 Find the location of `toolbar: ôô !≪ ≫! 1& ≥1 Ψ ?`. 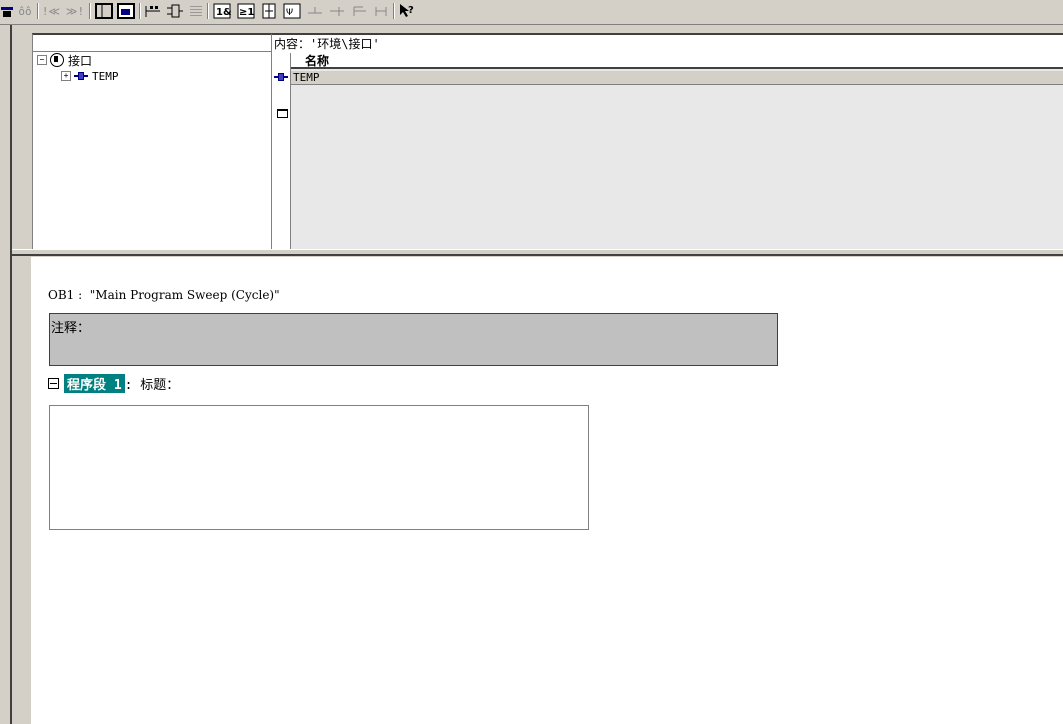

toolbar: ôô !≪ ≫! 1& ≥1 Ψ ? is located at coordinates (531, 12).